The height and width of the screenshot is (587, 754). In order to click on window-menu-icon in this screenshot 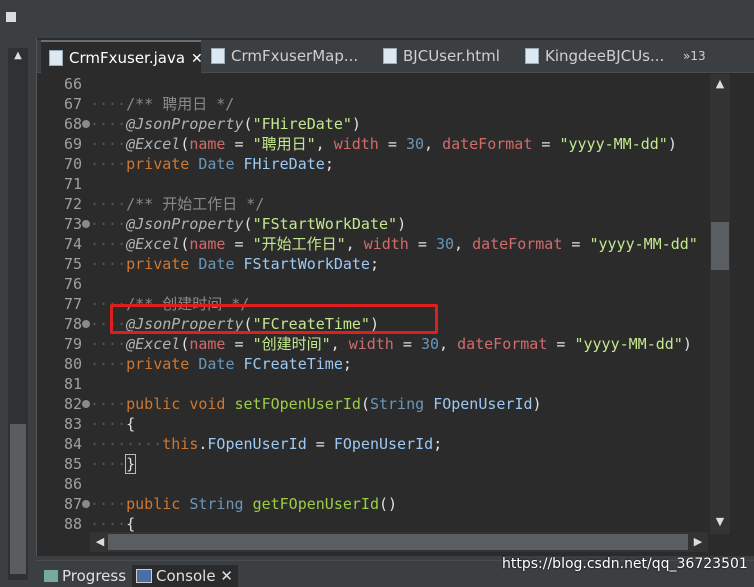, I will do `click(11, 17)`.